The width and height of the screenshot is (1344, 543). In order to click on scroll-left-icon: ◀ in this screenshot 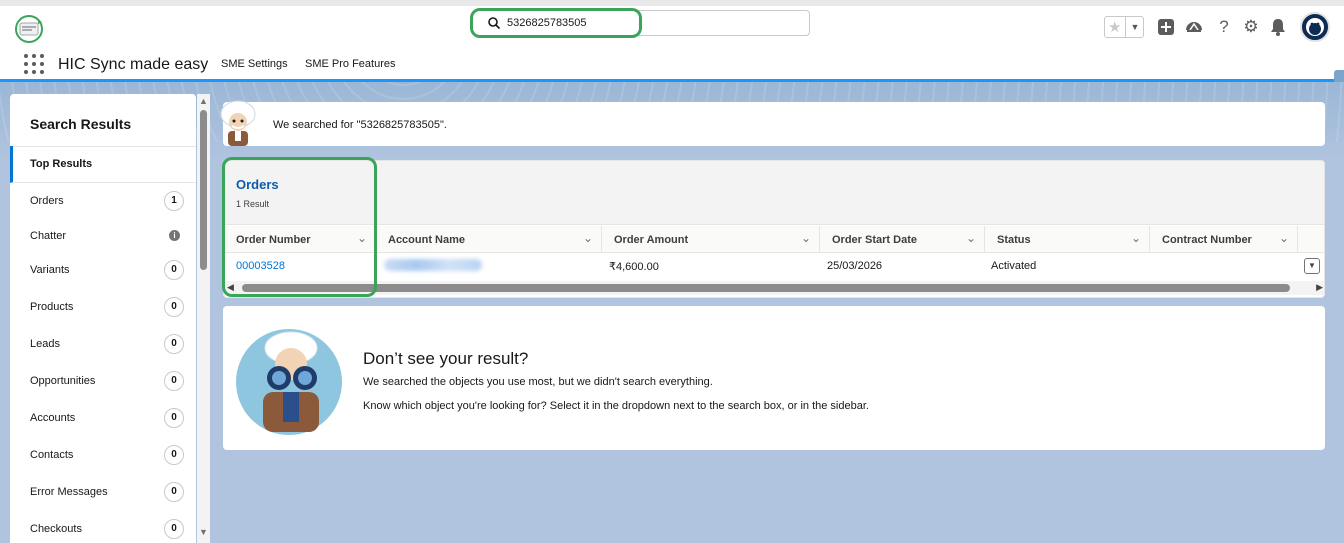, I will do `click(230, 287)`.